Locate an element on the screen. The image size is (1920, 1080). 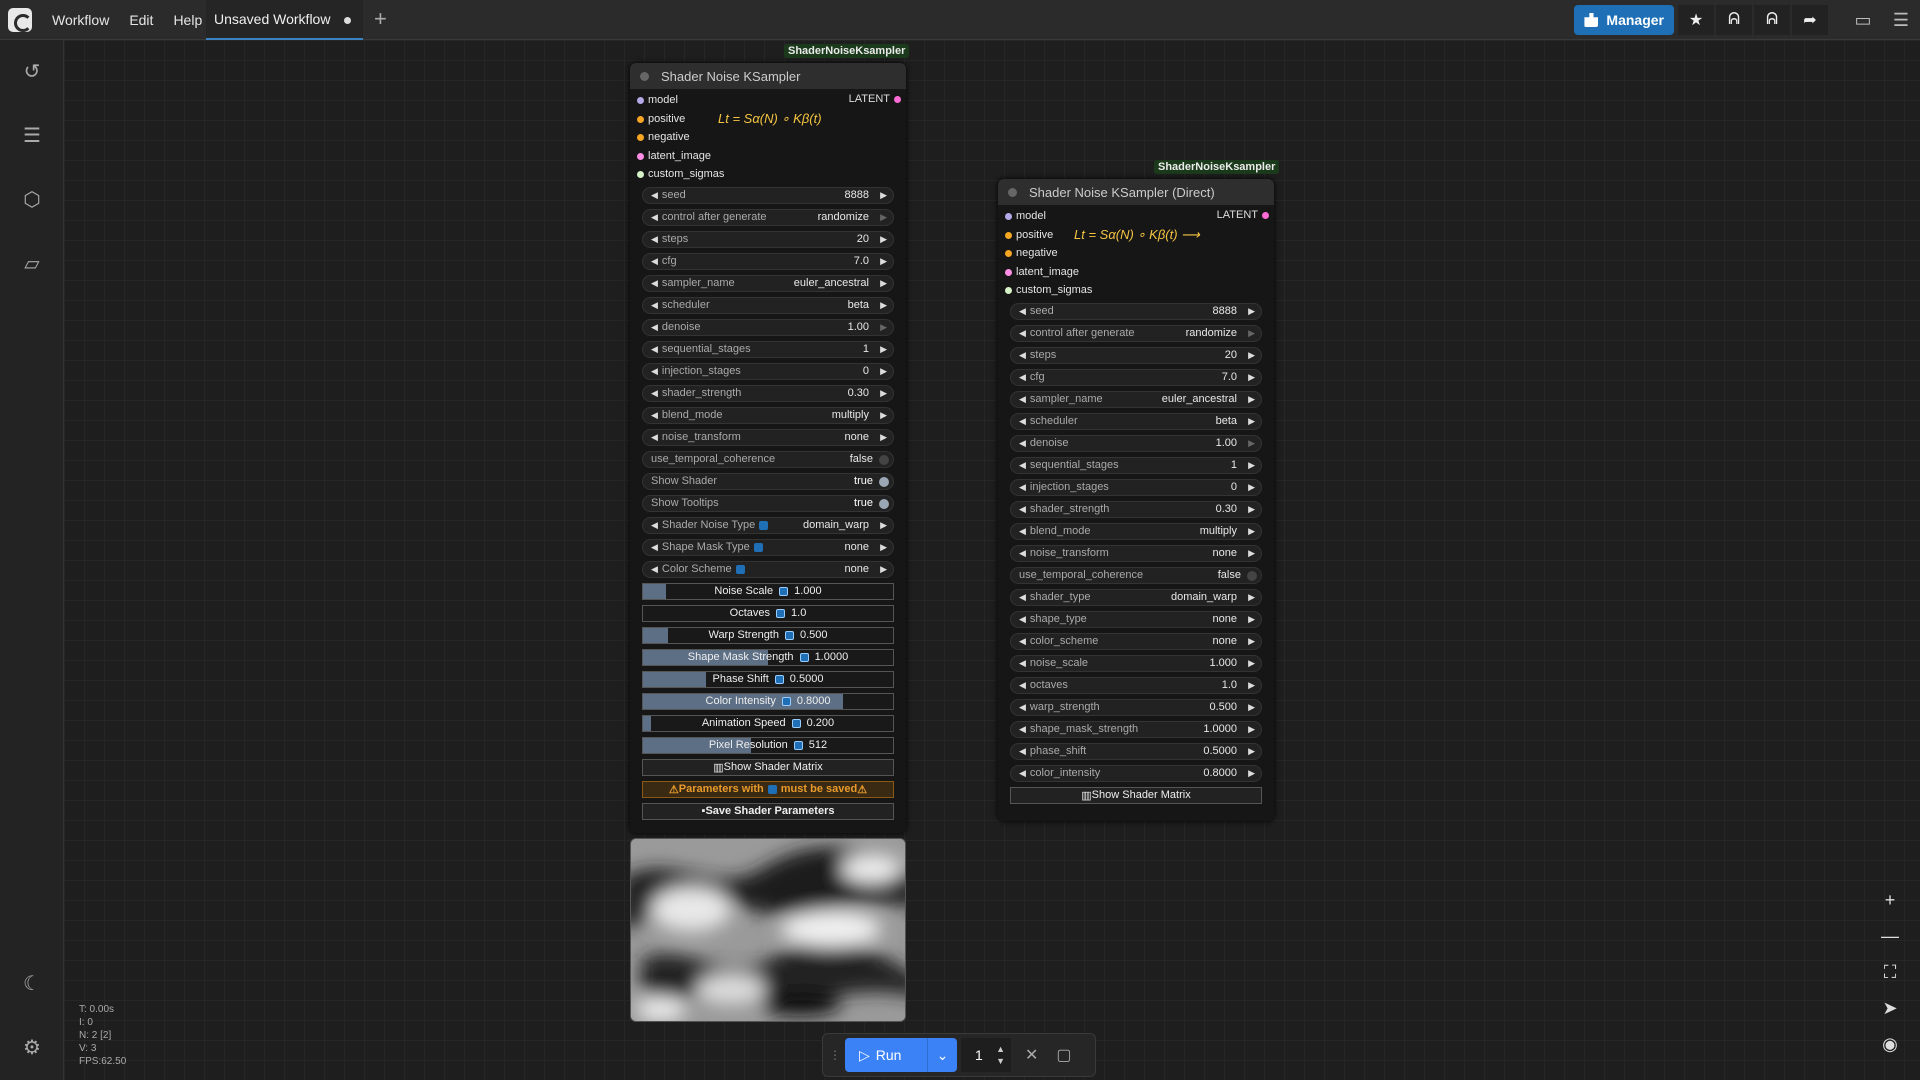
model-library-cube-icon: ⬡ is located at coordinates (32, 200).